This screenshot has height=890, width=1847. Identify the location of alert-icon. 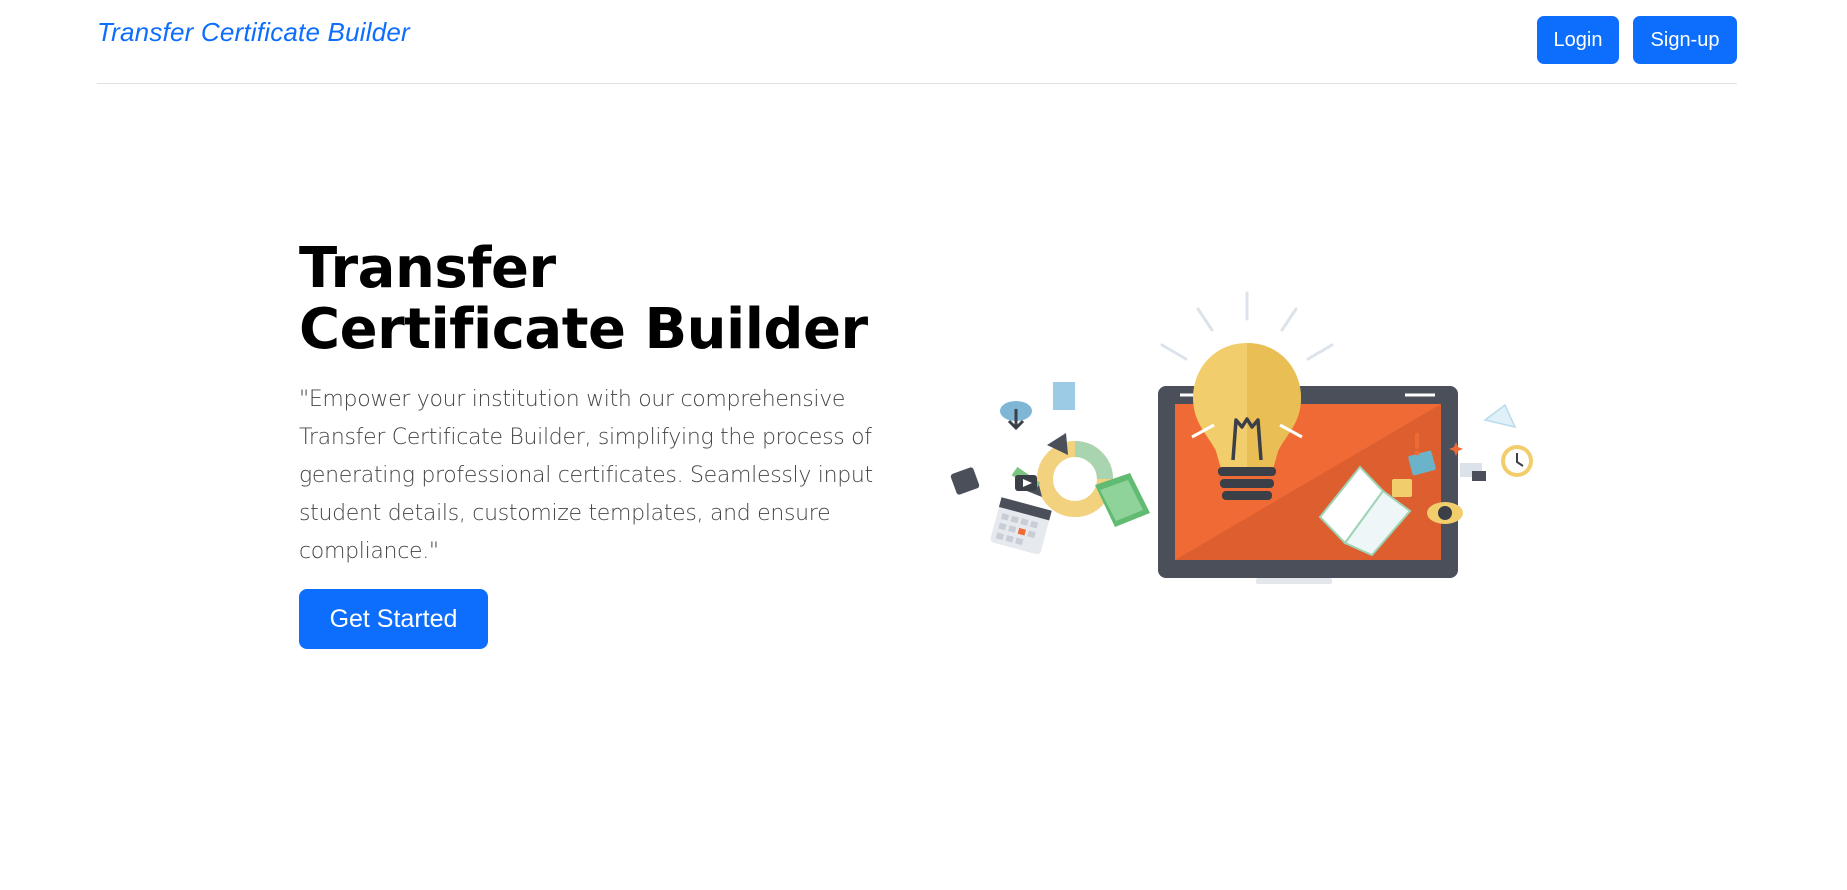
(1417, 453).